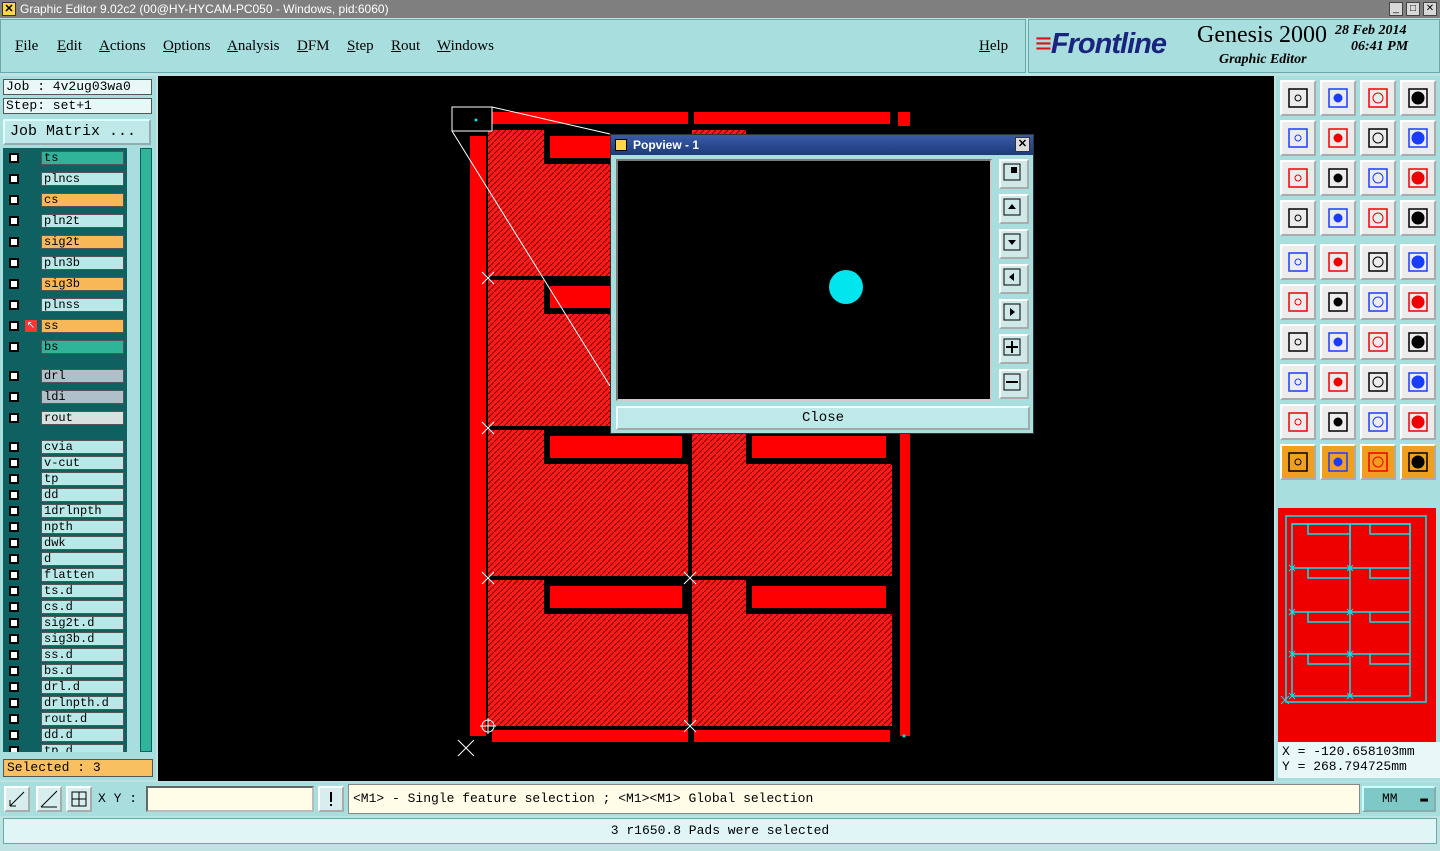  Describe the element at coordinates (1399, 799) in the screenshot. I see `units-selector: MM ▬` at that location.